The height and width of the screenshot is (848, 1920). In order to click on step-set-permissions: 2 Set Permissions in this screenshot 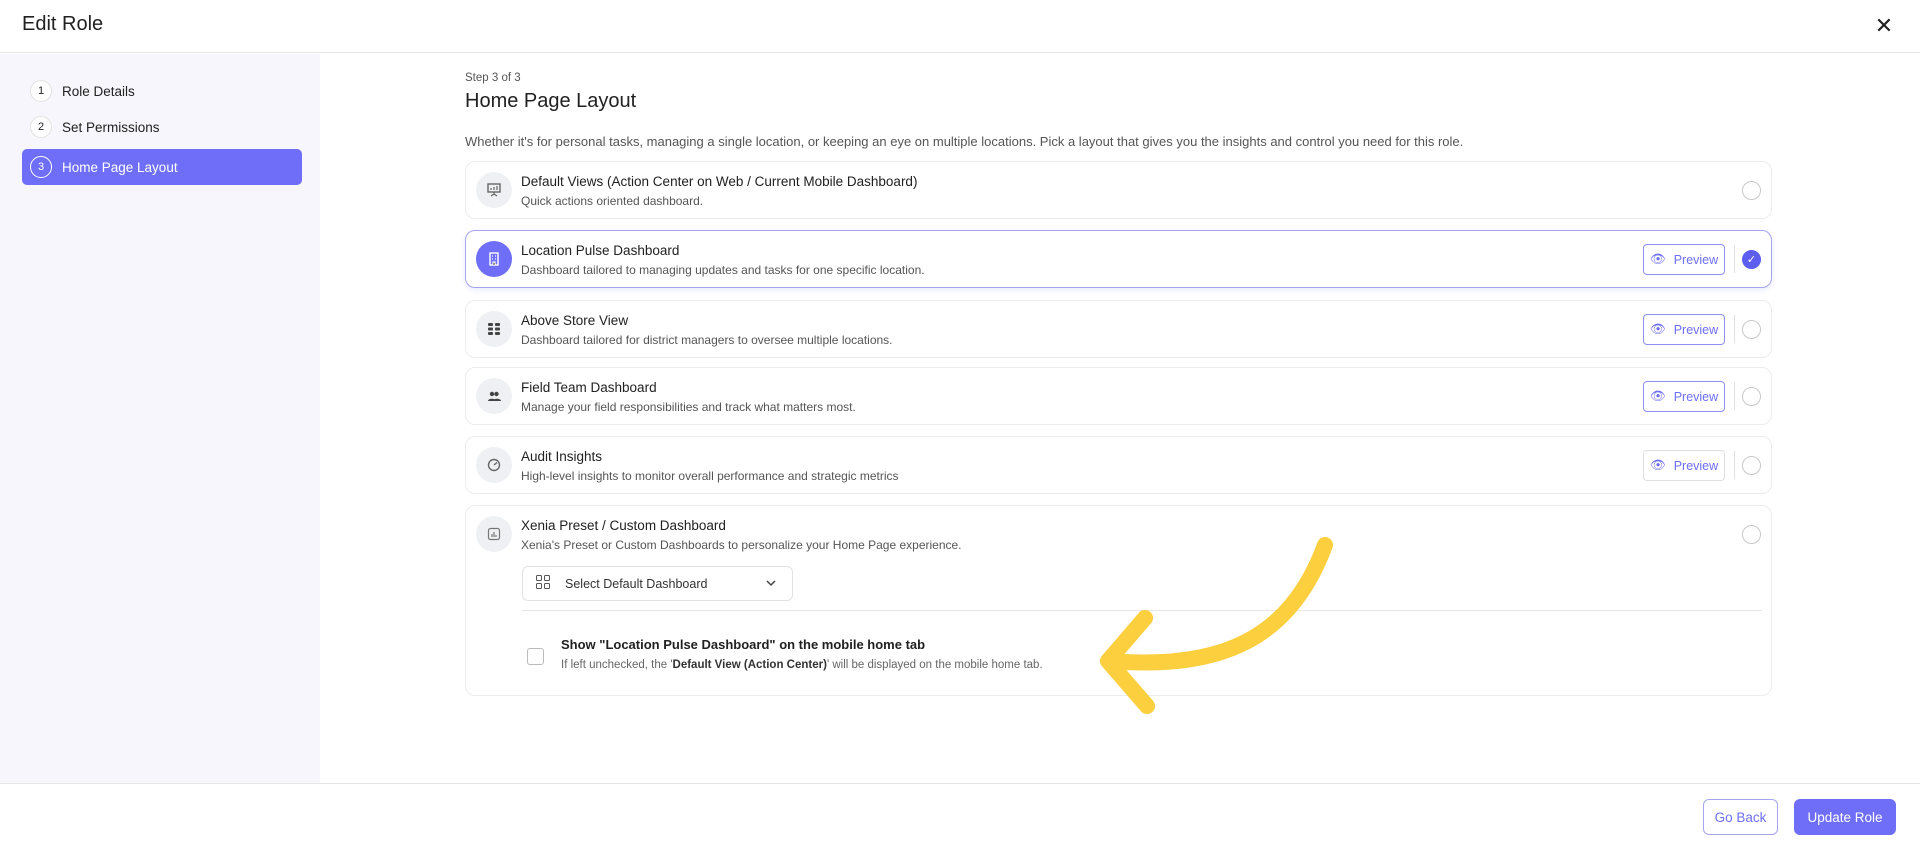, I will do `click(162, 127)`.